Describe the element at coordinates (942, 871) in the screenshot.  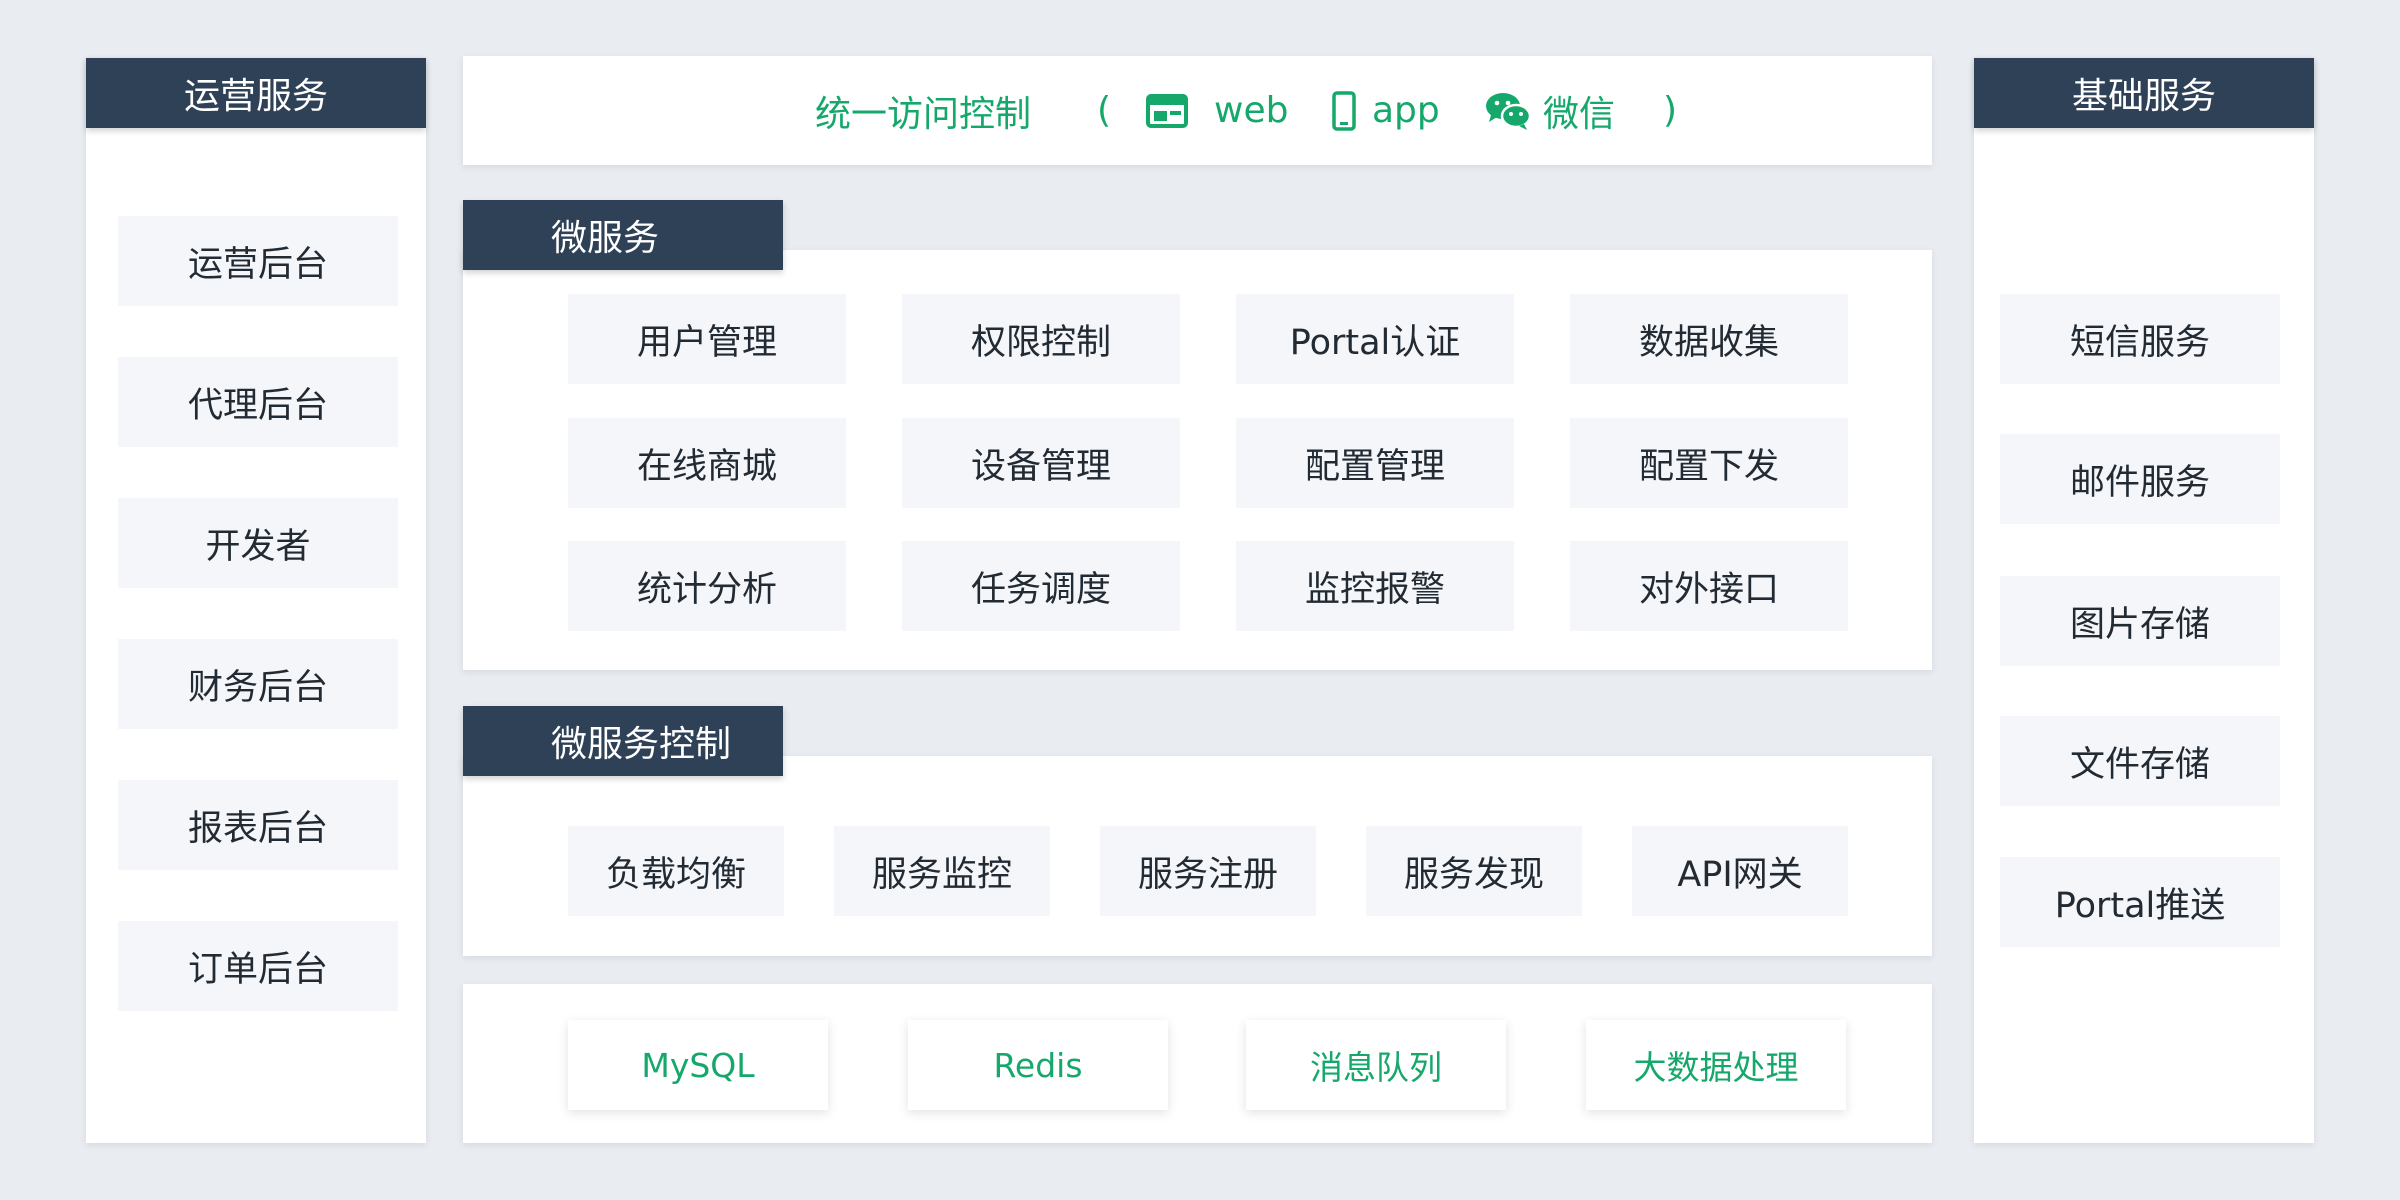
I see `sc-item-service-monitoring: 服务监控` at that location.